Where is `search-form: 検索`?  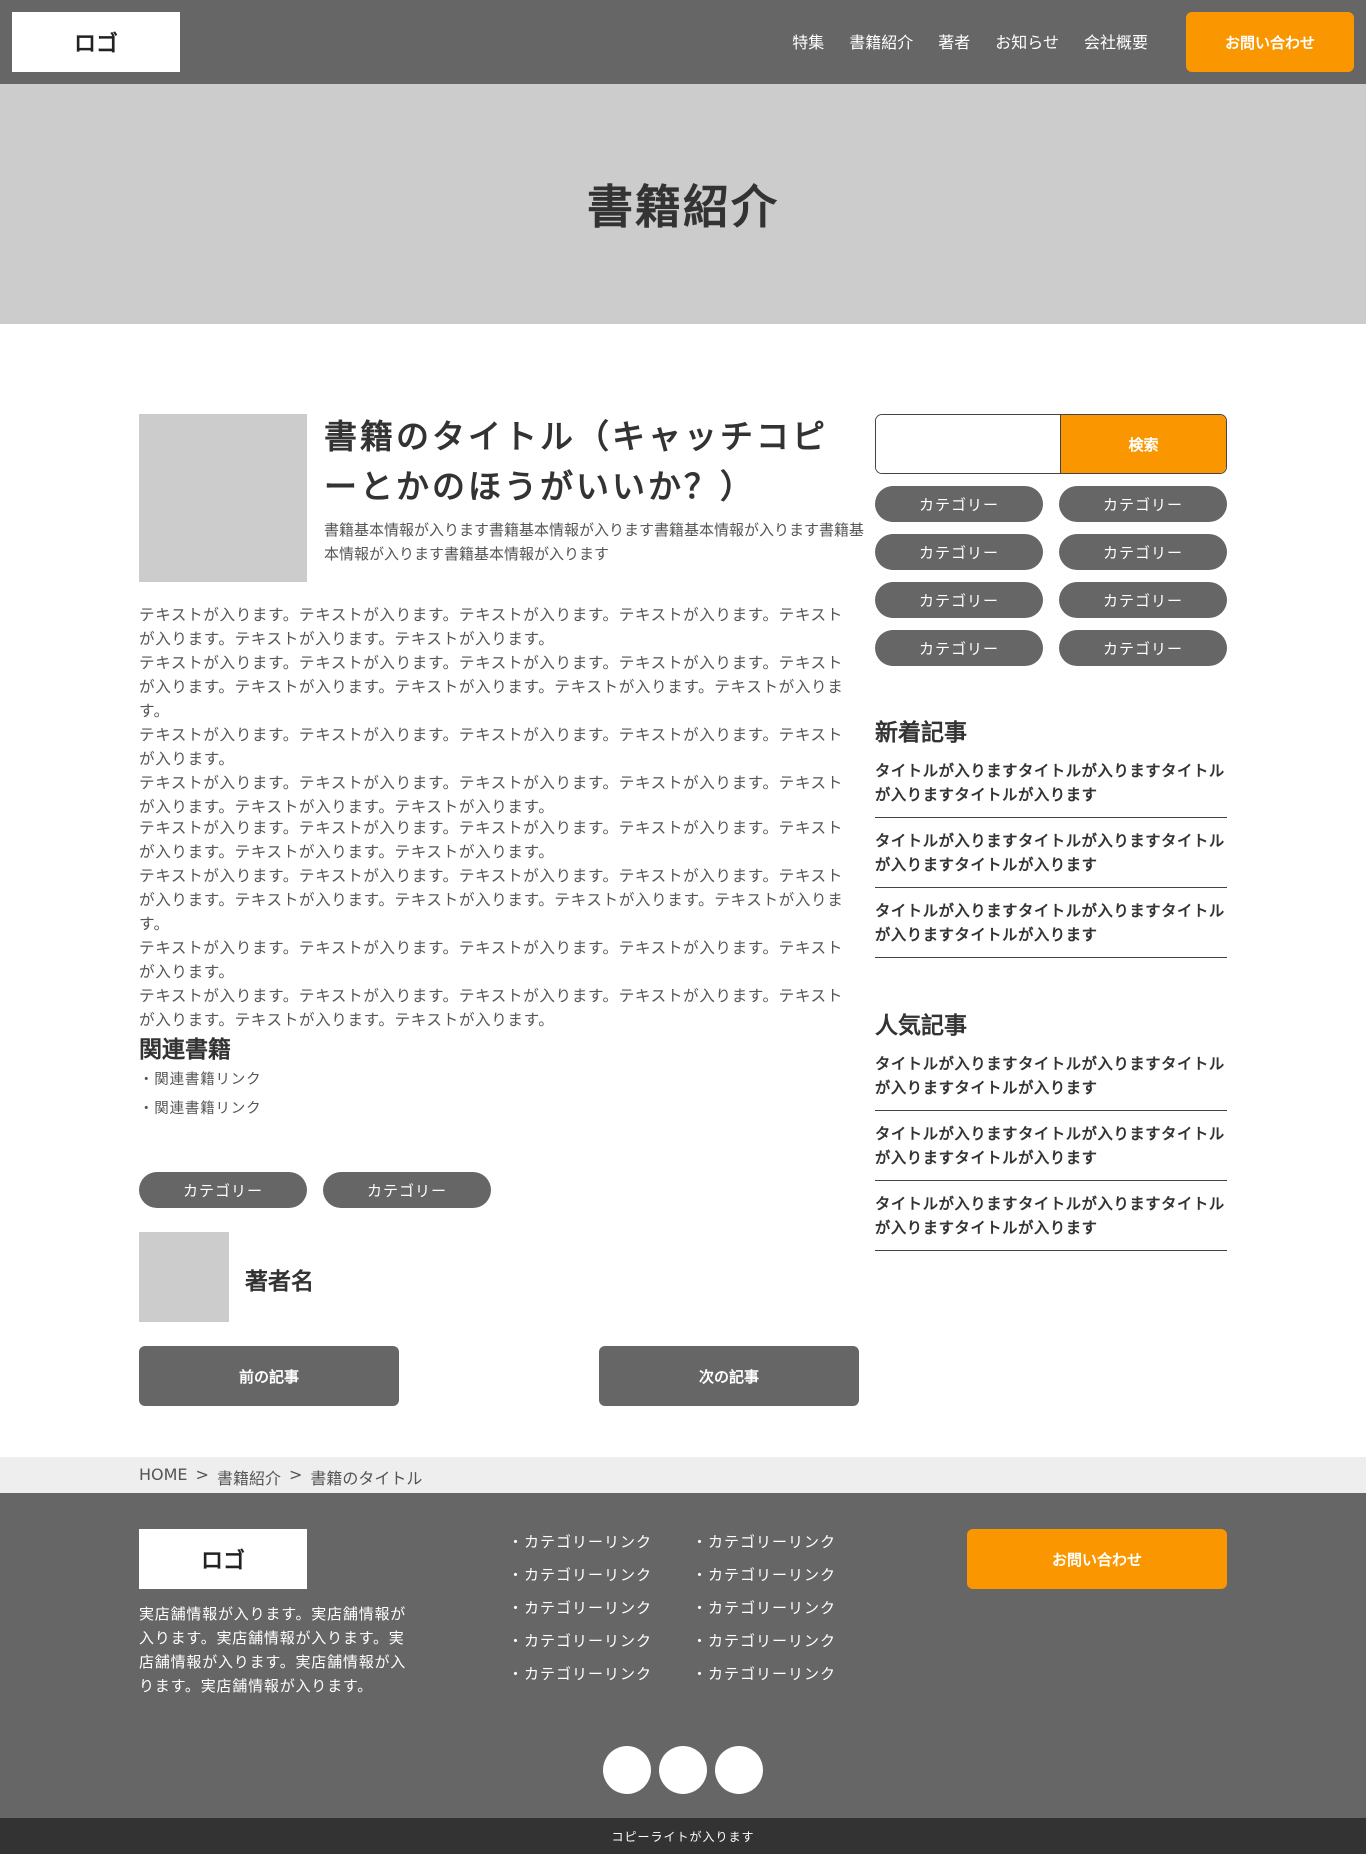
search-form: 検索 is located at coordinates (1051, 444).